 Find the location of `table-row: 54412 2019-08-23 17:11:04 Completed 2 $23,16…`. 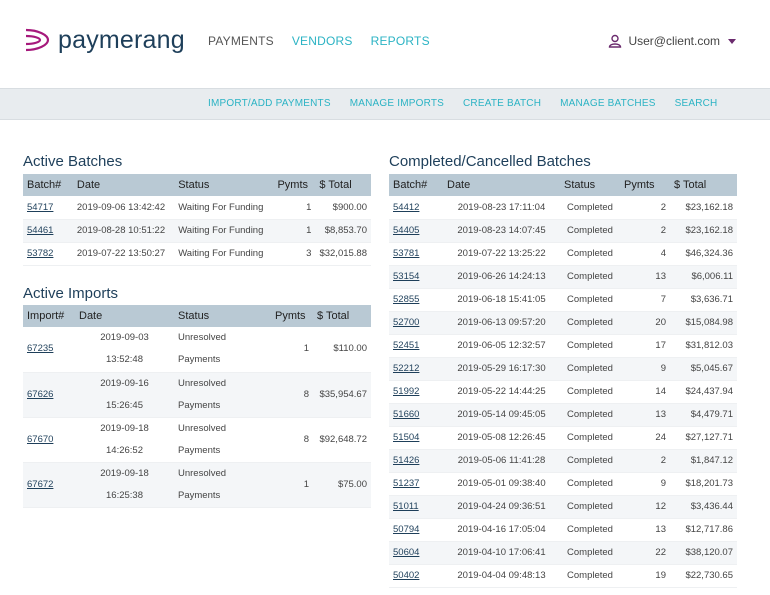

table-row: 54412 2019-08-23 17:11:04 Completed 2 $23,16… is located at coordinates (563, 208).